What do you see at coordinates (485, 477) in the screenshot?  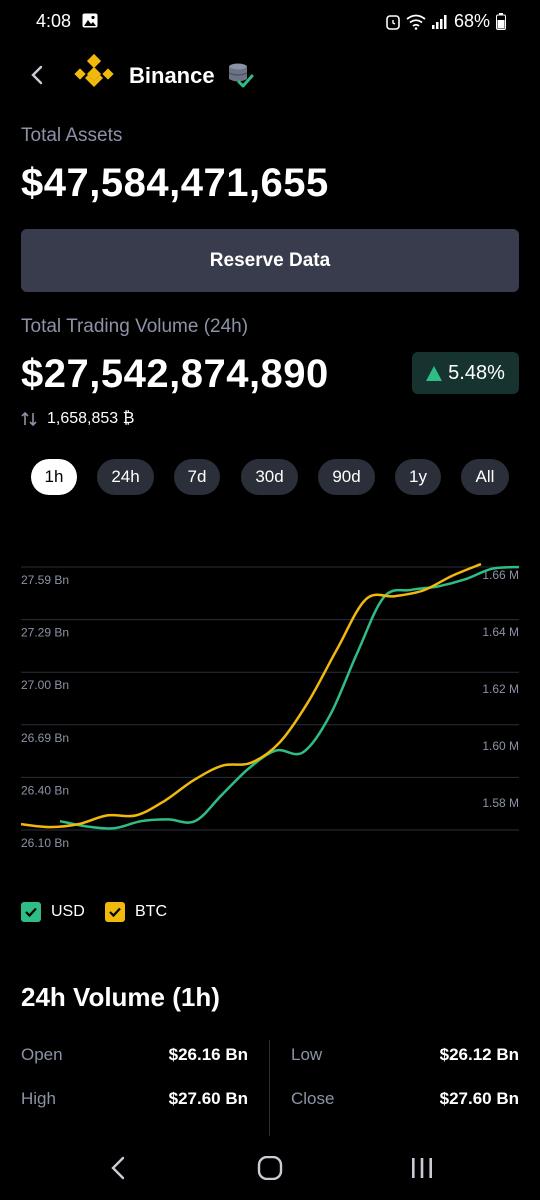 I see `tab-all: All` at bounding box center [485, 477].